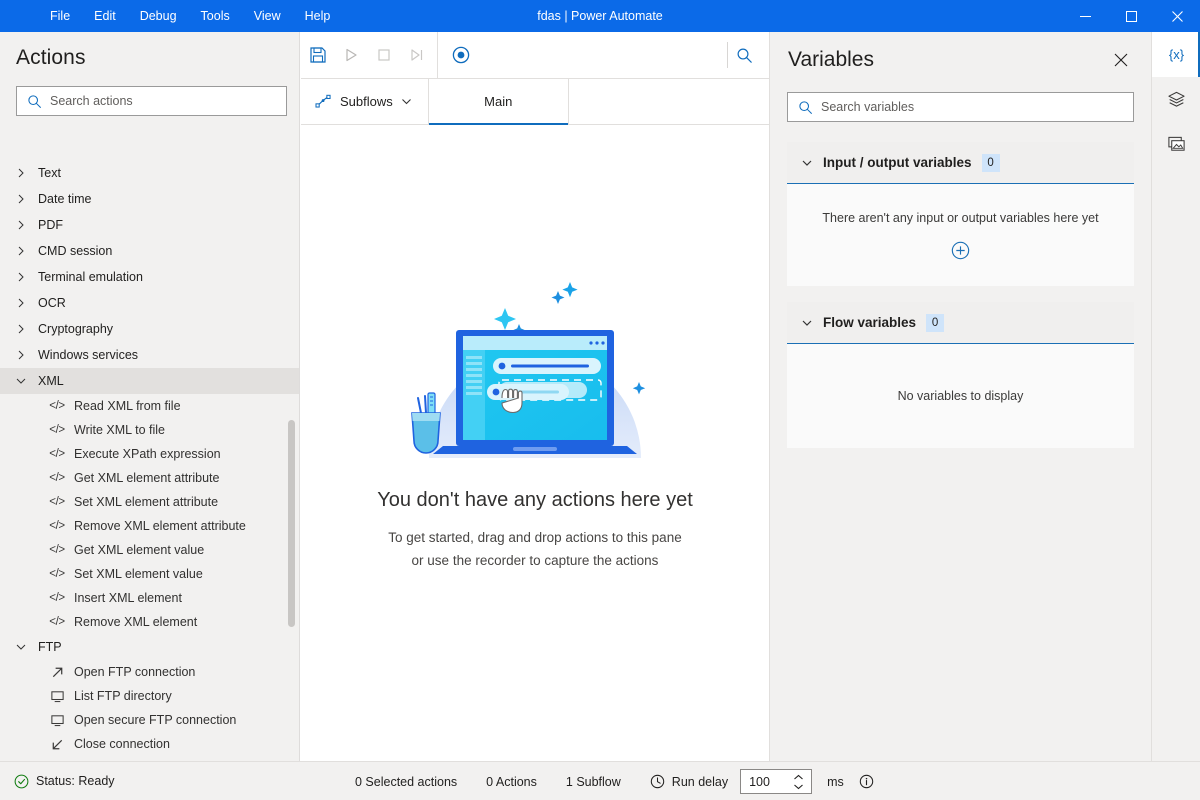 The width and height of the screenshot is (1200, 800). I want to click on search-actions-input, so click(168, 101).